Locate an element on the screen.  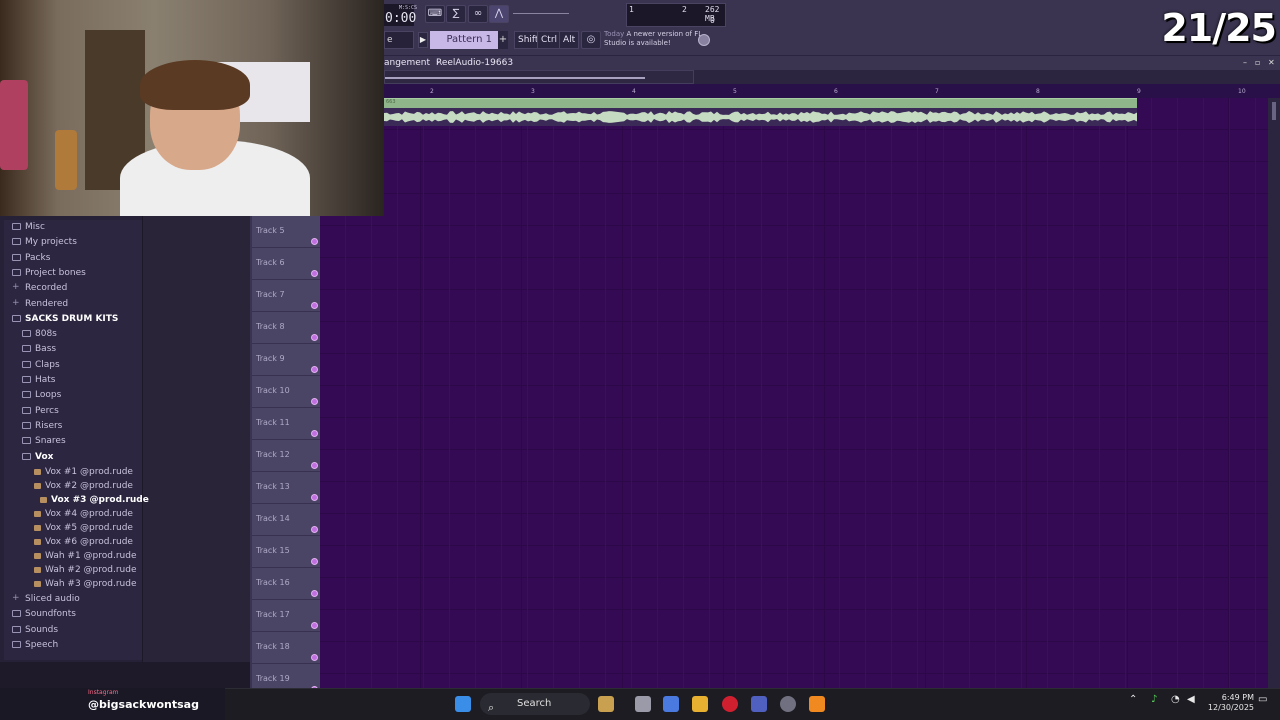
browser-item: Soundfonts is located at coordinates (44, 614).